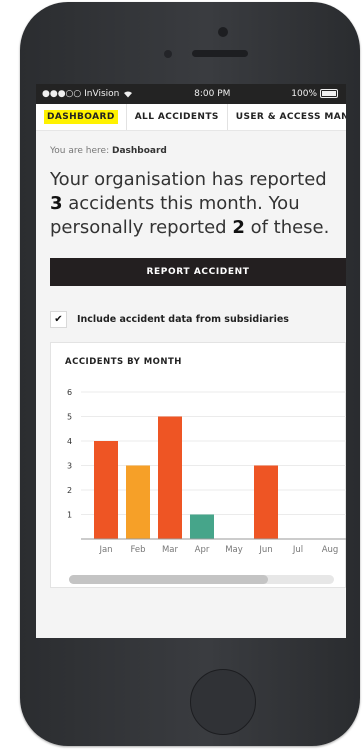 This screenshot has width=364, height=752. Describe the element at coordinates (56, 203) in the screenshot. I see `org-accident-count: 3` at that location.